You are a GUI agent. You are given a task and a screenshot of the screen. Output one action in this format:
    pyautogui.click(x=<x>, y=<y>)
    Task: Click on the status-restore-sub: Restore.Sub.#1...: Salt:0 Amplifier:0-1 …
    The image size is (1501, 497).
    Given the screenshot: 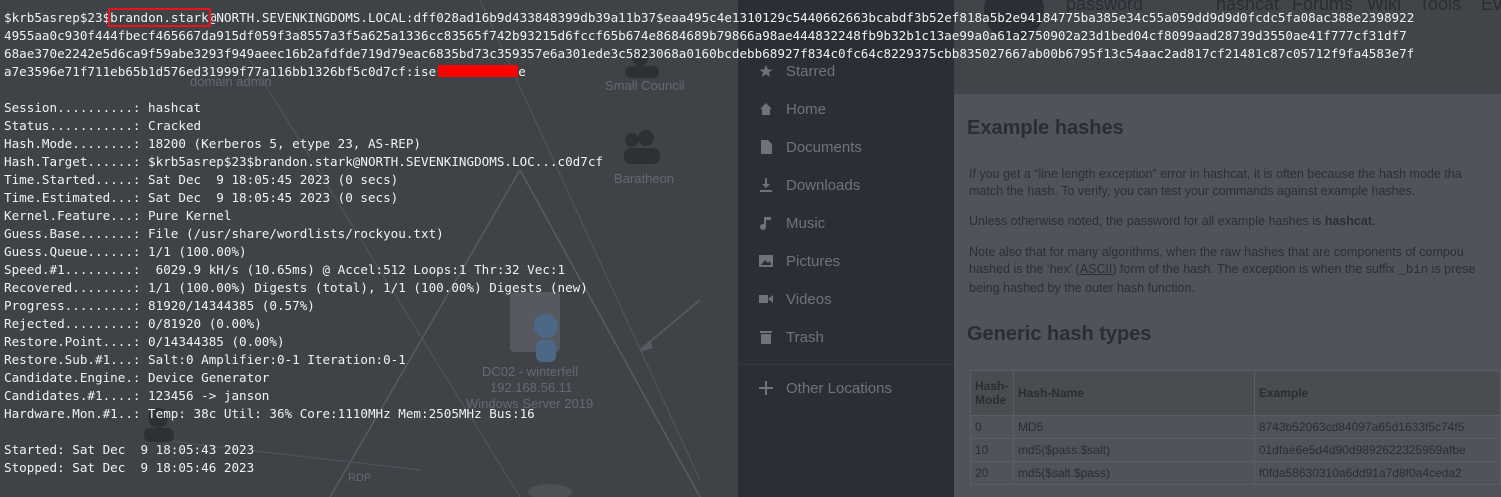 What is the action you would take?
    pyautogui.click(x=205, y=359)
    